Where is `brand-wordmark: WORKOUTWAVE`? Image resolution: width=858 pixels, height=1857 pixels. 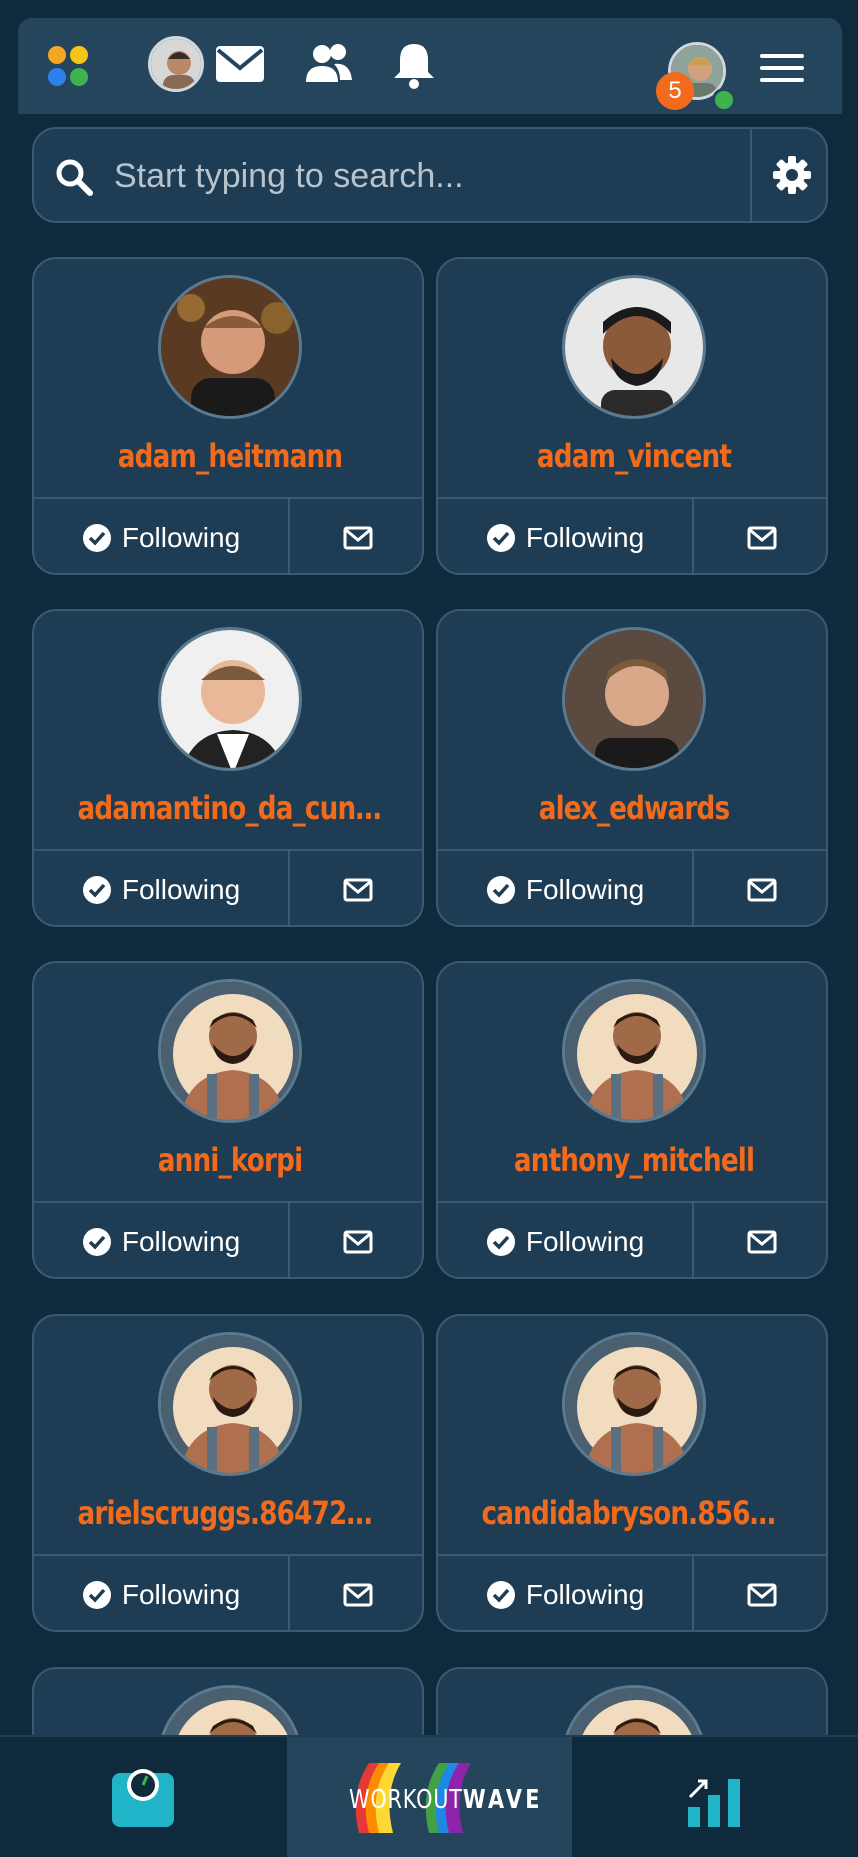 brand-wordmark: WORKOUTWAVE is located at coordinates (446, 1800).